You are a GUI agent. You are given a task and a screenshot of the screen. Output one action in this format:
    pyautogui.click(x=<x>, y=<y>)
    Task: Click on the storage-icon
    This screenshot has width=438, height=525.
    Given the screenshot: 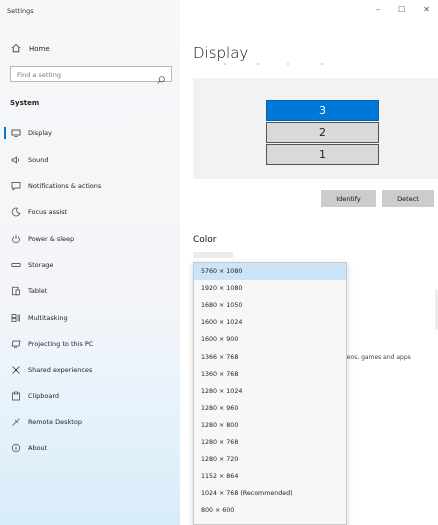 What is the action you would take?
    pyautogui.click(x=16, y=265)
    